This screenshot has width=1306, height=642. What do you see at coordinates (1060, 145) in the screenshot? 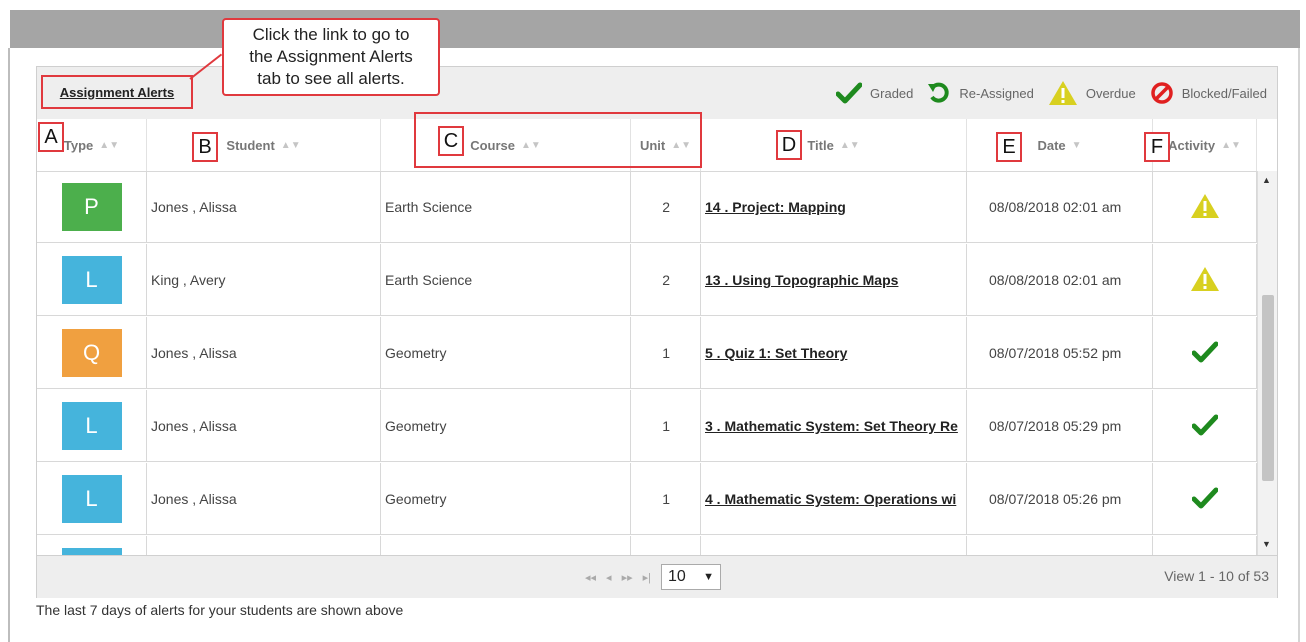
I see `col-date: Date ▼` at bounding box center [1060, 145].